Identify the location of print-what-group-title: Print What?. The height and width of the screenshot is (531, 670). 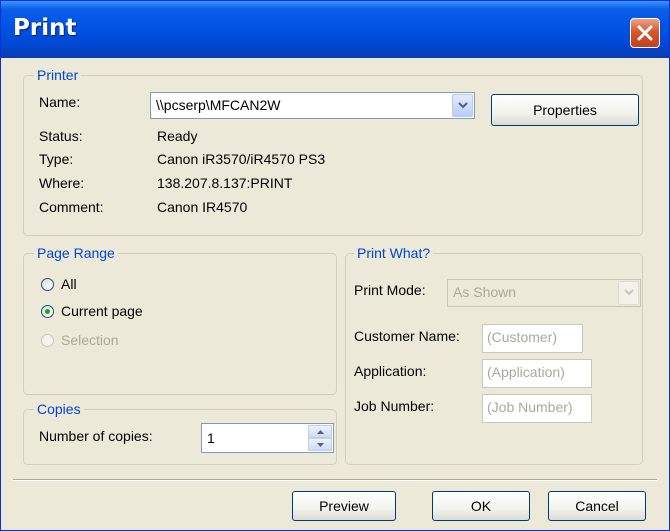
(394, 253).